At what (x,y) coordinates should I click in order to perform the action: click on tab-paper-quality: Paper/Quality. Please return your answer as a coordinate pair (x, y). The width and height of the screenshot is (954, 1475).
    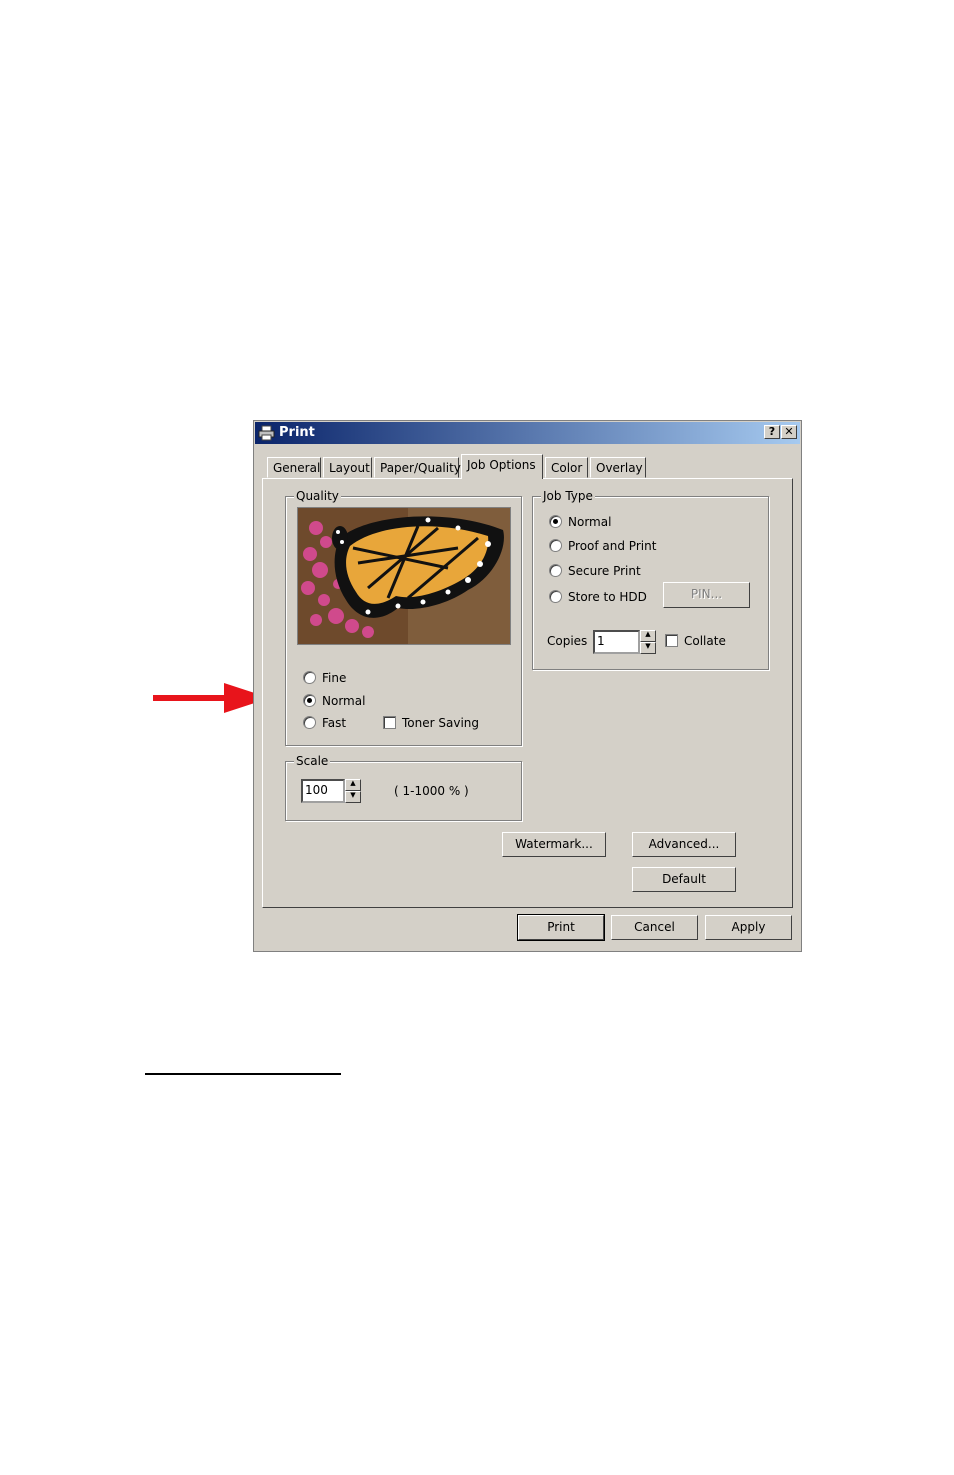
    Looking at the image, I should click on (417, 467).